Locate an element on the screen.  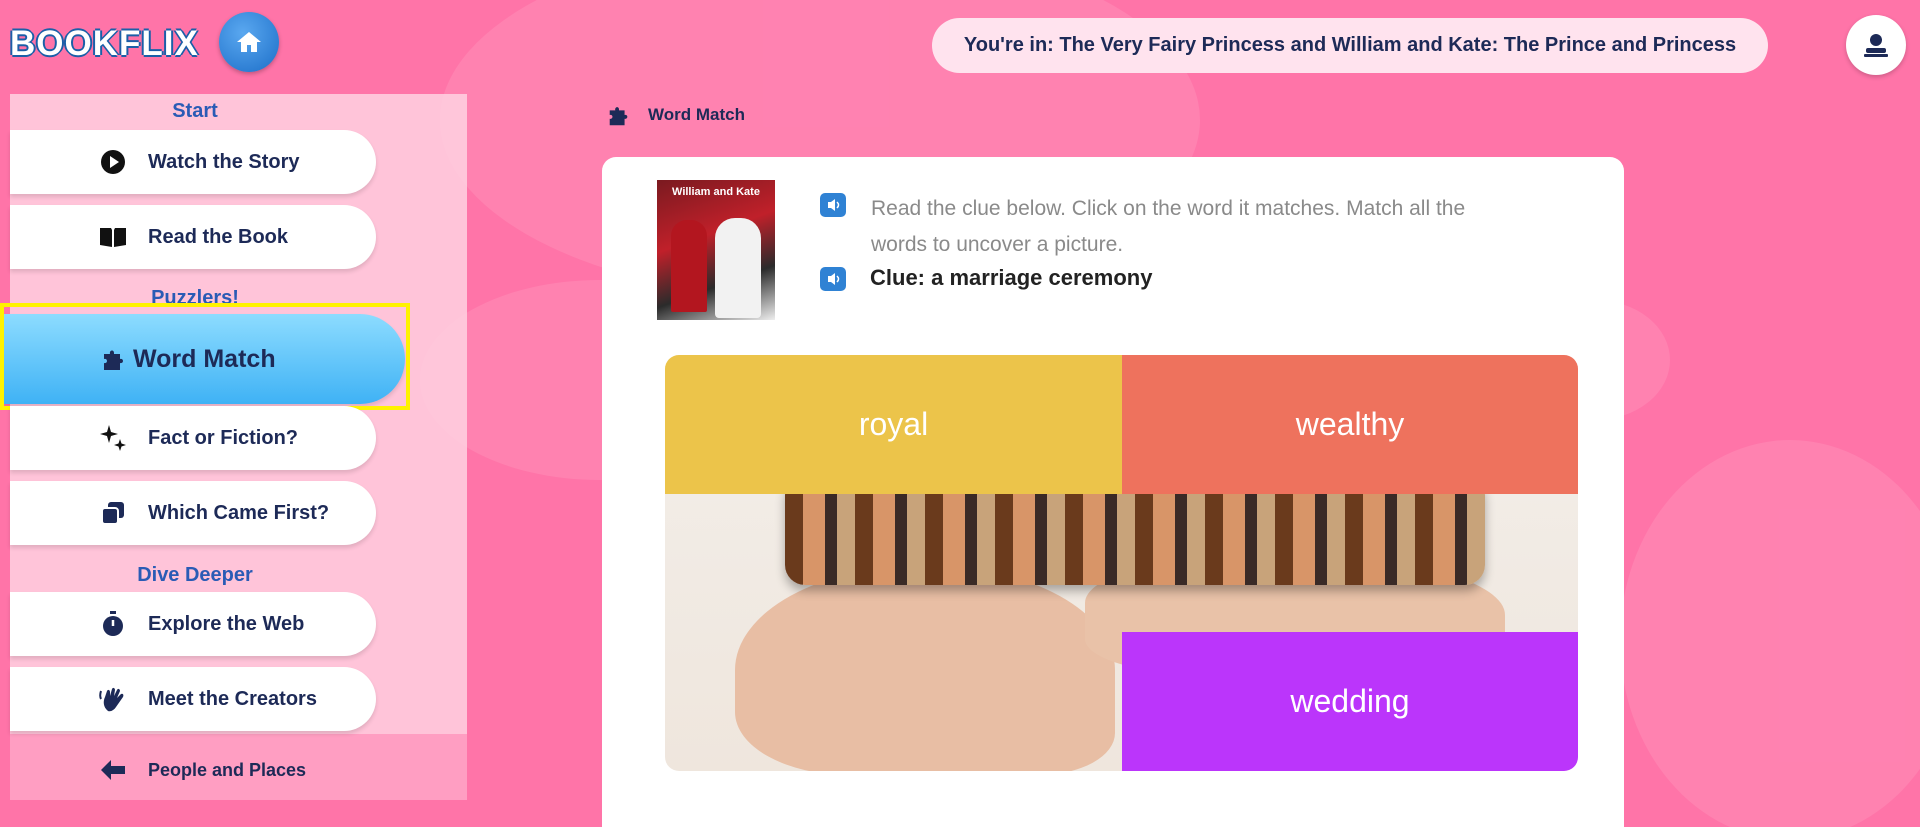
play-icon is located at coordinates (113, 162).